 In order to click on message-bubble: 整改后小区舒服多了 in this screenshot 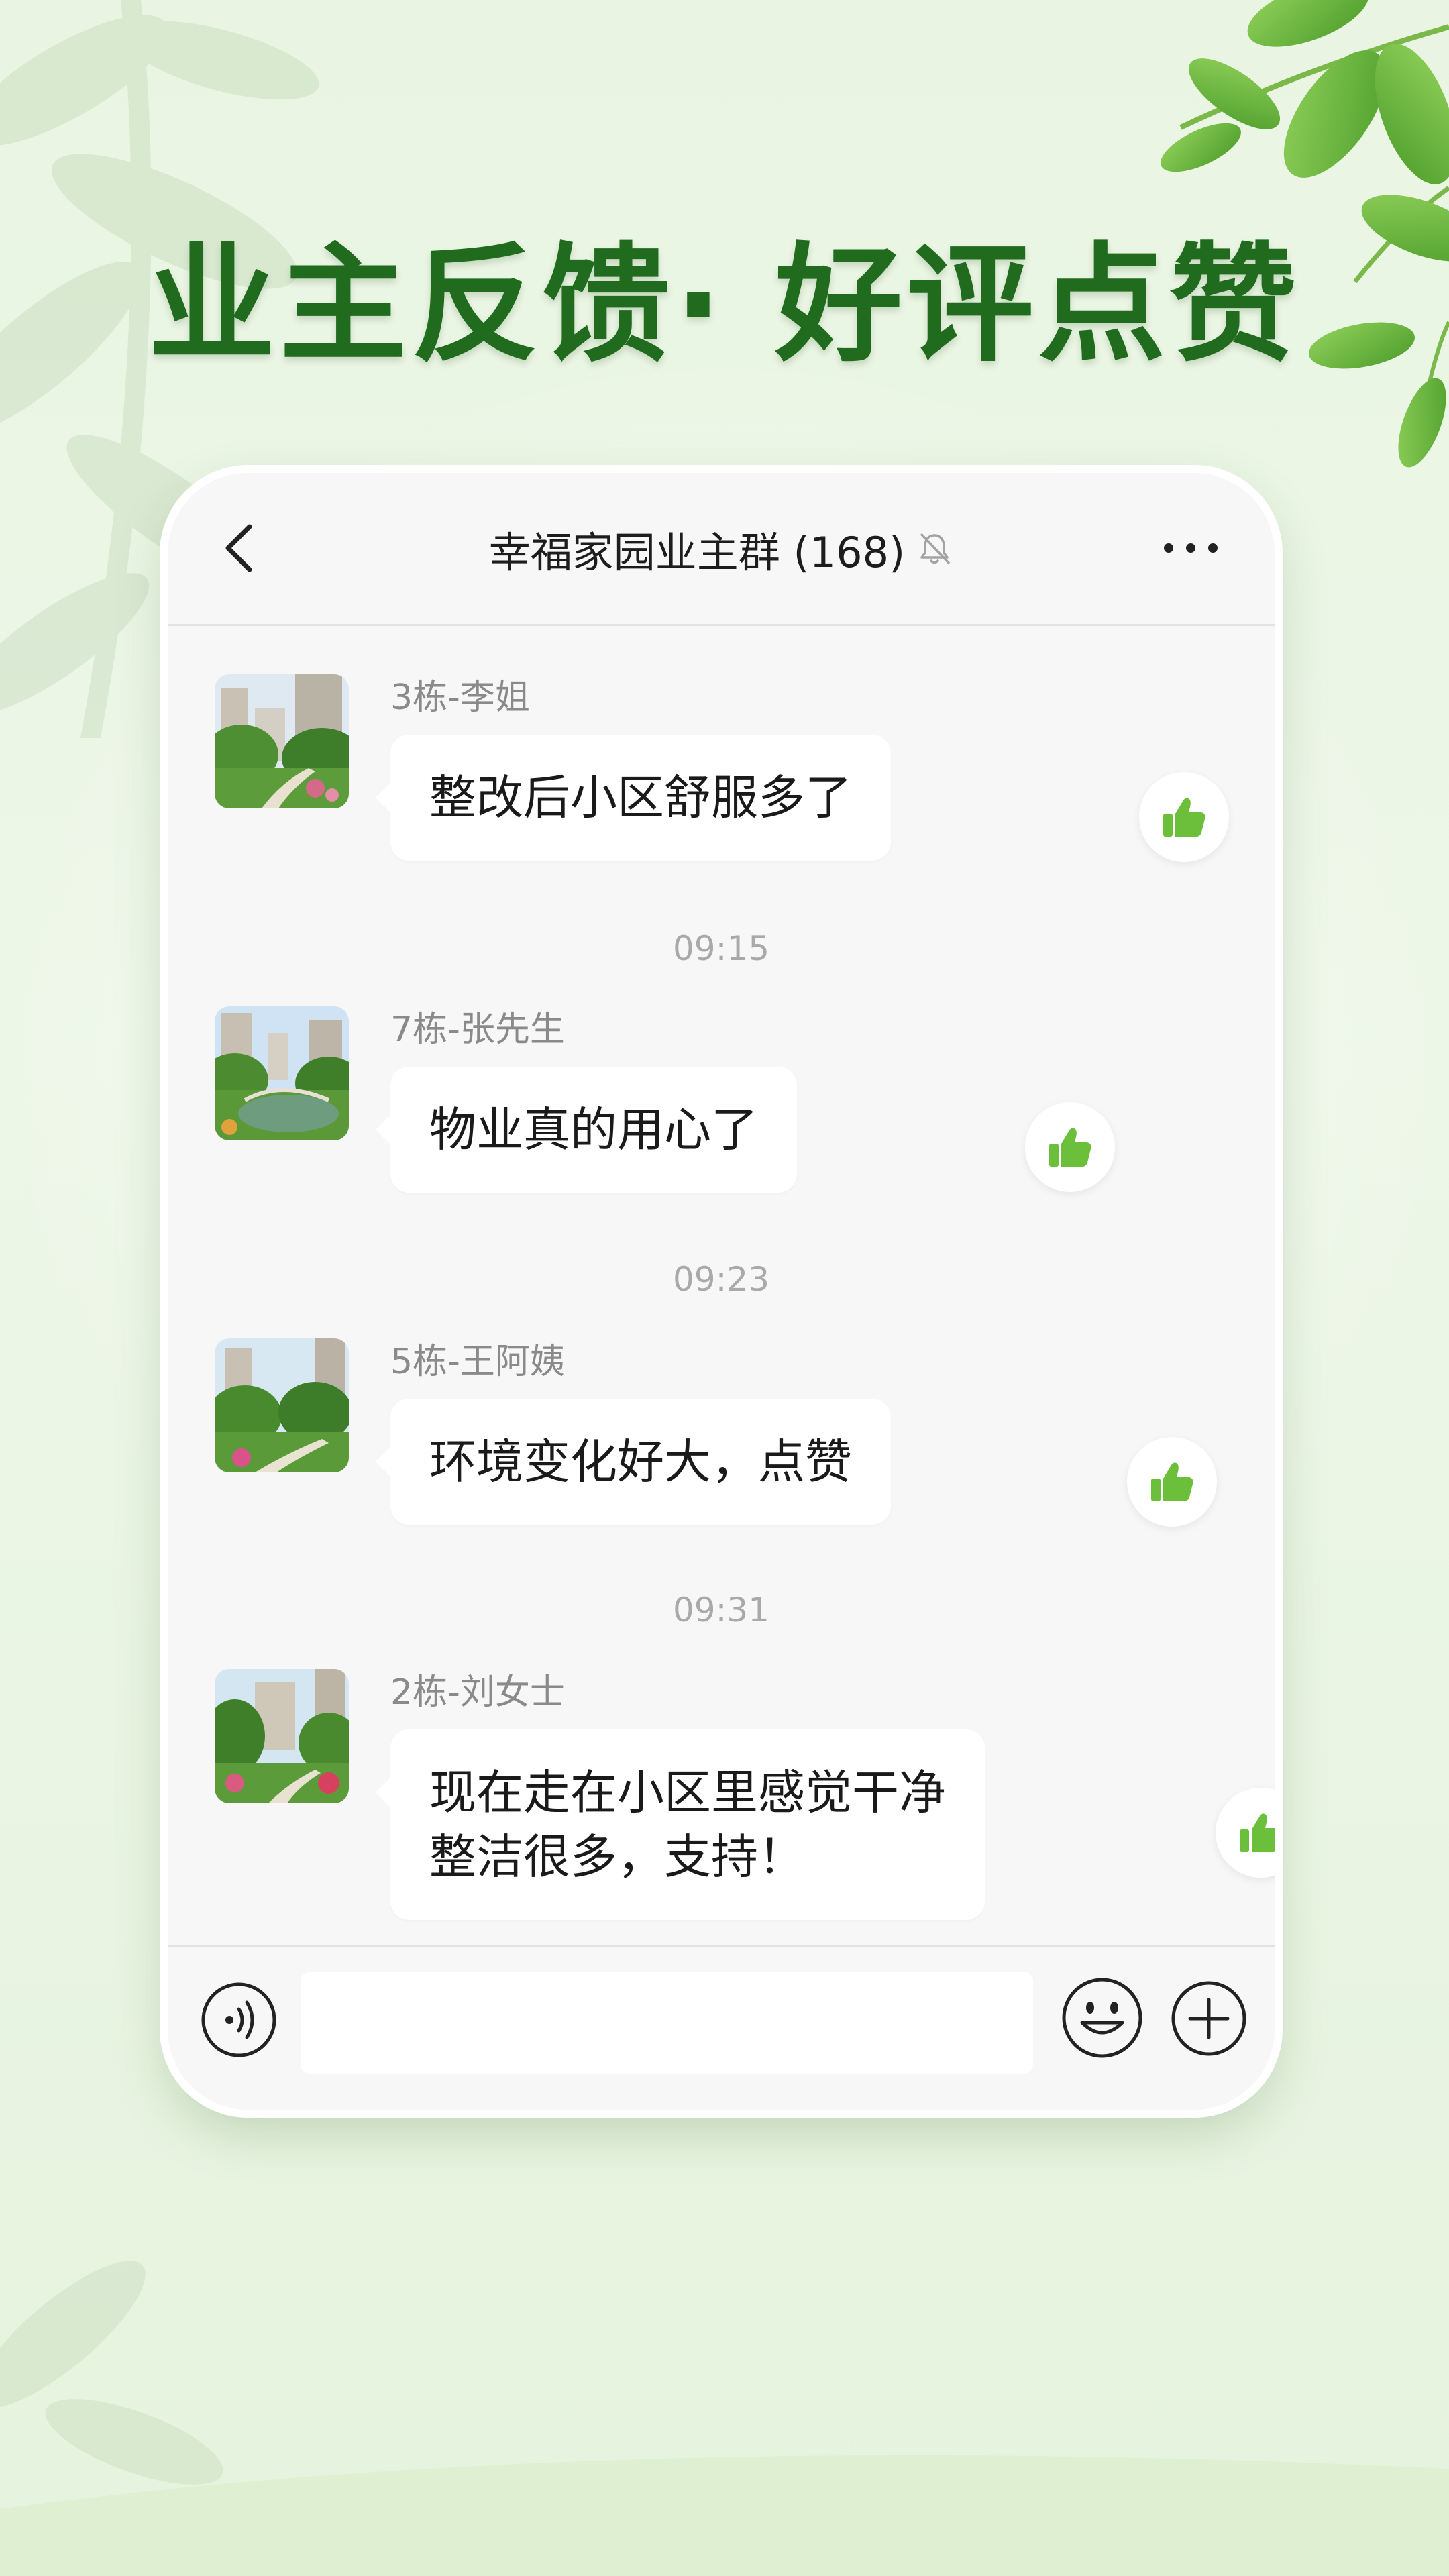, I will do `click(633, 798)`.